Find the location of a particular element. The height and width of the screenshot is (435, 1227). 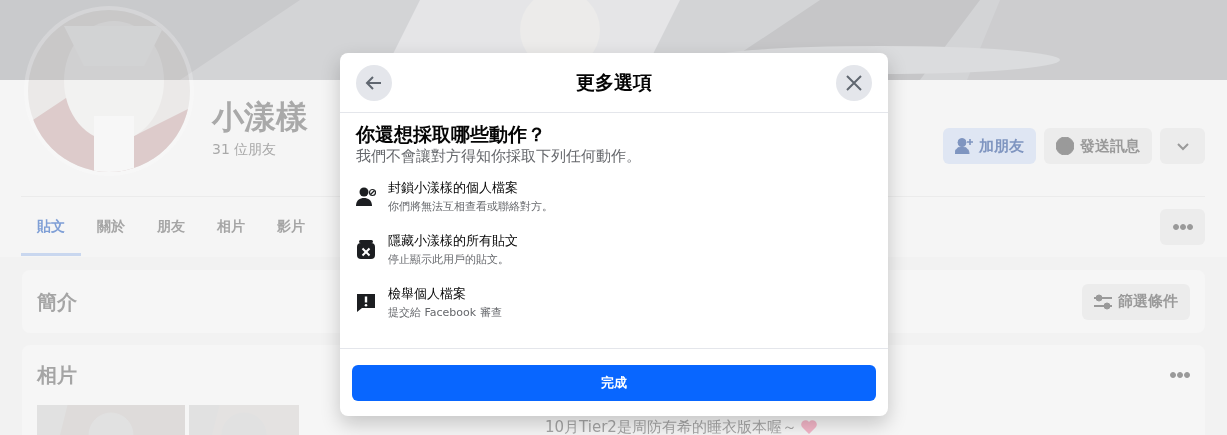

option-title: 檢舉個人檔案 is located at coordinates (427, 294).